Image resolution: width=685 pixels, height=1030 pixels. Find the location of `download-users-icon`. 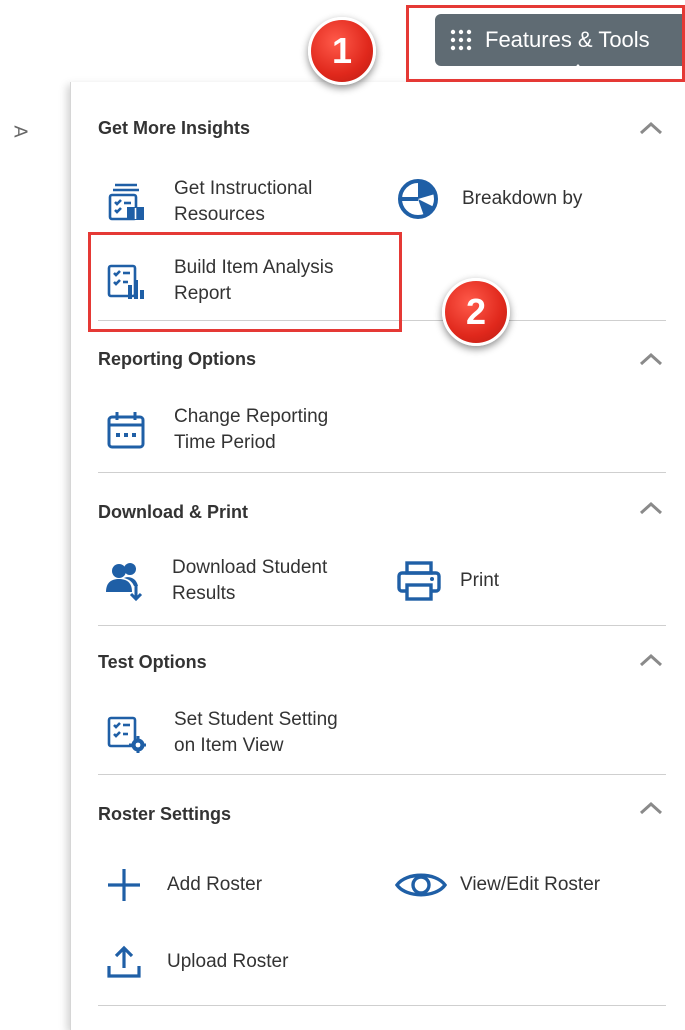

download-users-icon is located at coordinates (124, 582).